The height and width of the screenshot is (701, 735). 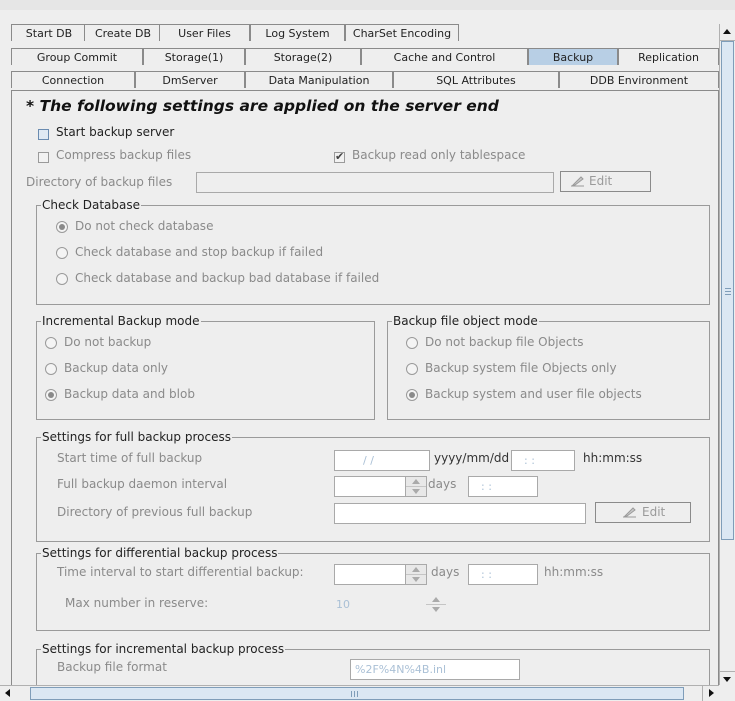 I want to click on file-object-option-1-radio, so click(x=412, y=369).